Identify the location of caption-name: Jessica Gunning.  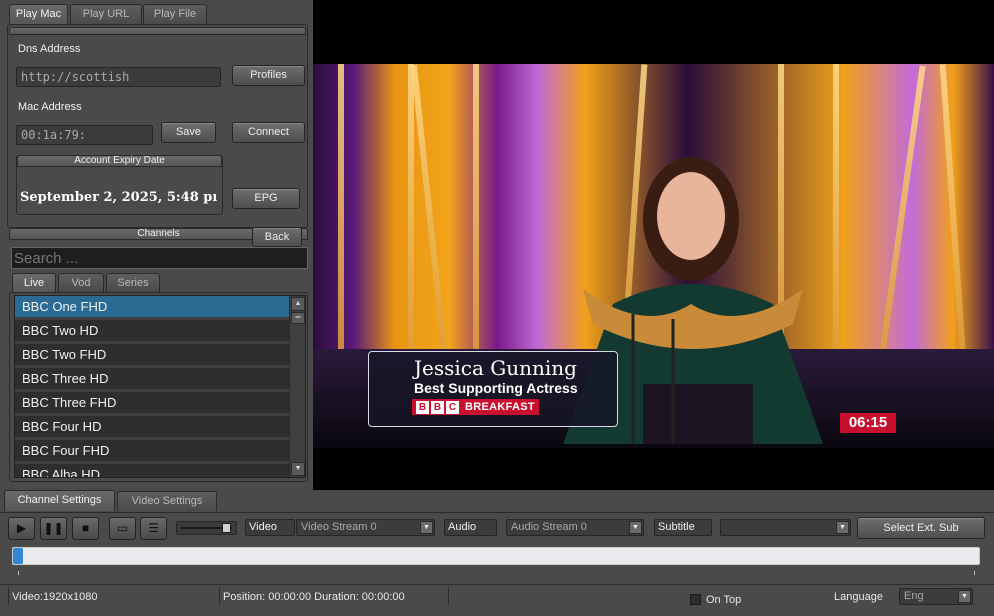
(495, 368).